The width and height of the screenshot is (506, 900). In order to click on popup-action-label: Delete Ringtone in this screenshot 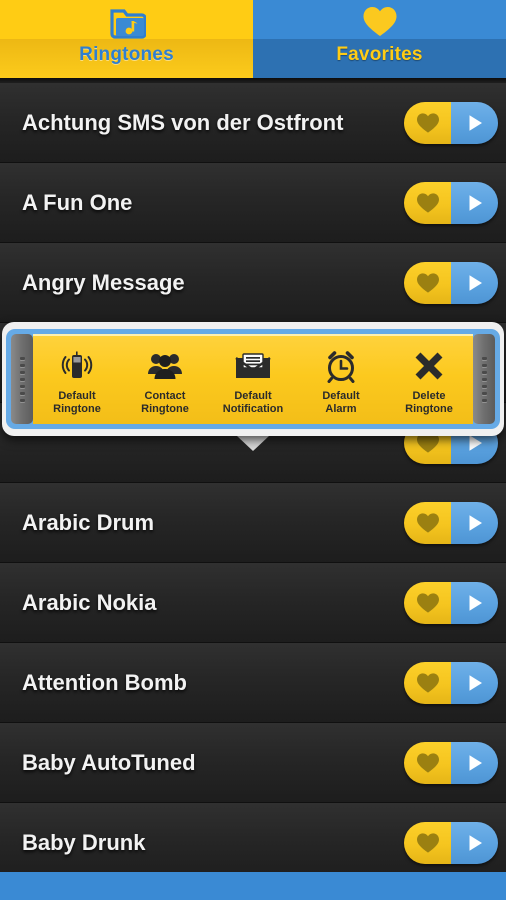, I will do `click(429, 402)`.